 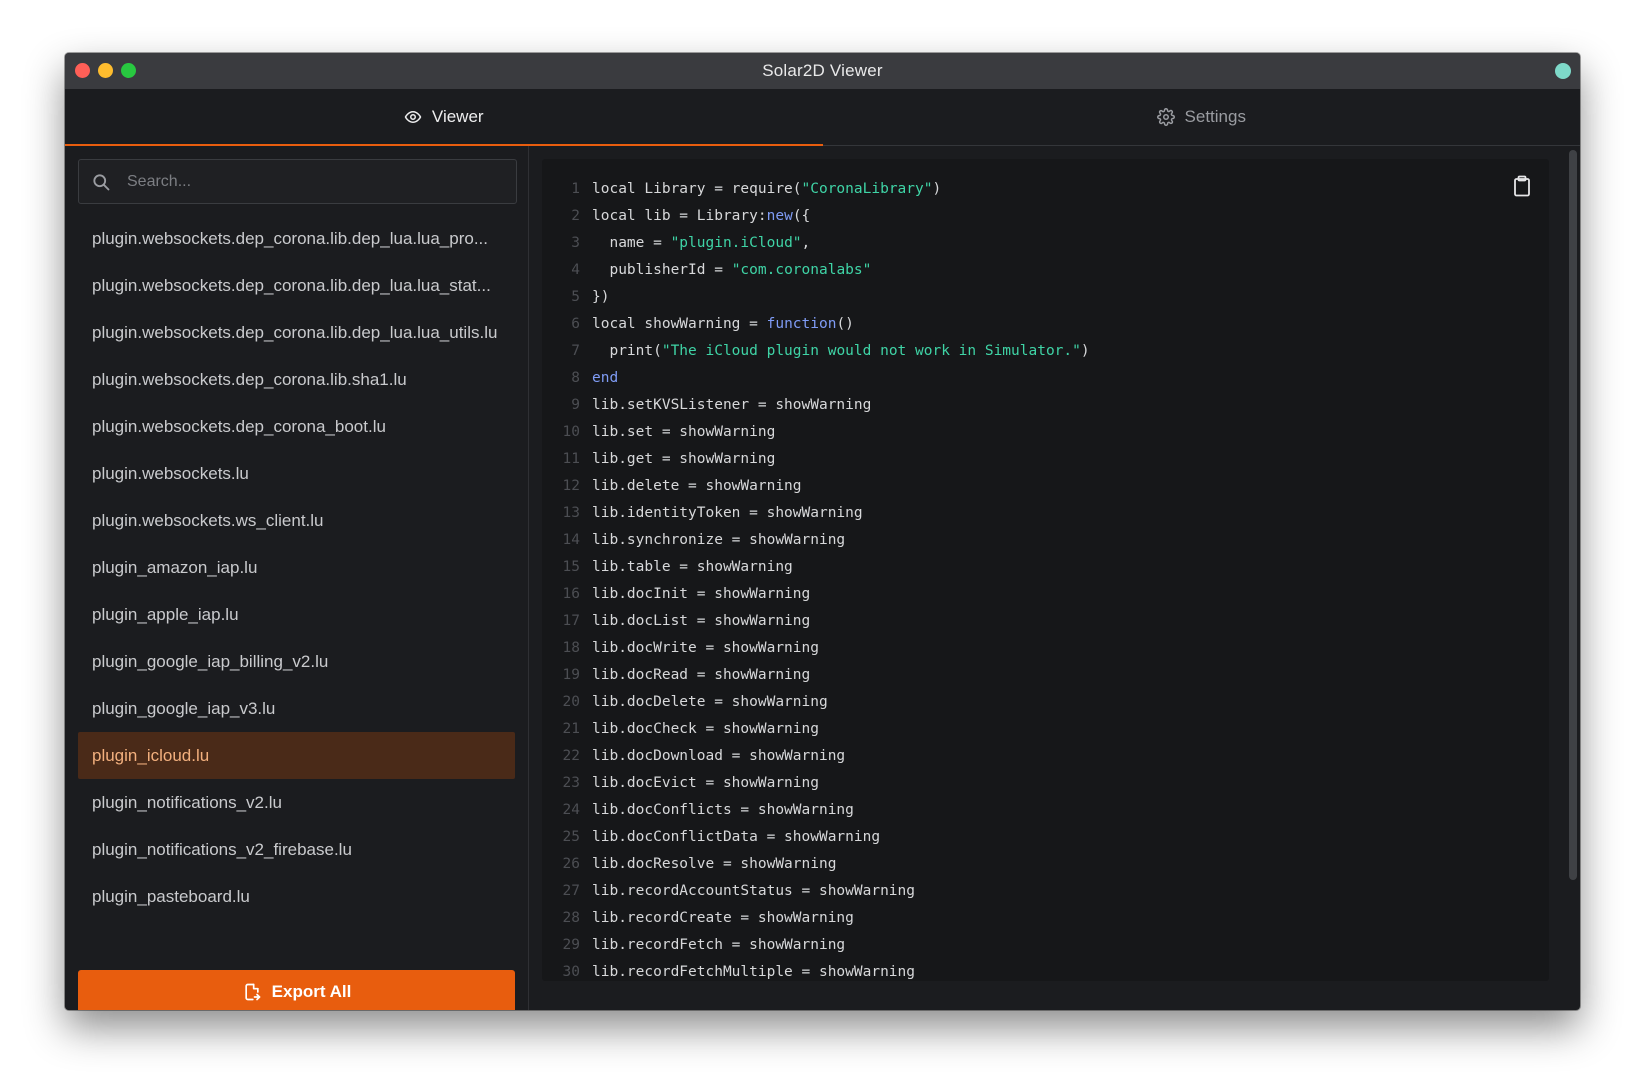 I want to click on code-token: local Library = require(, so click(x=697, y=189).